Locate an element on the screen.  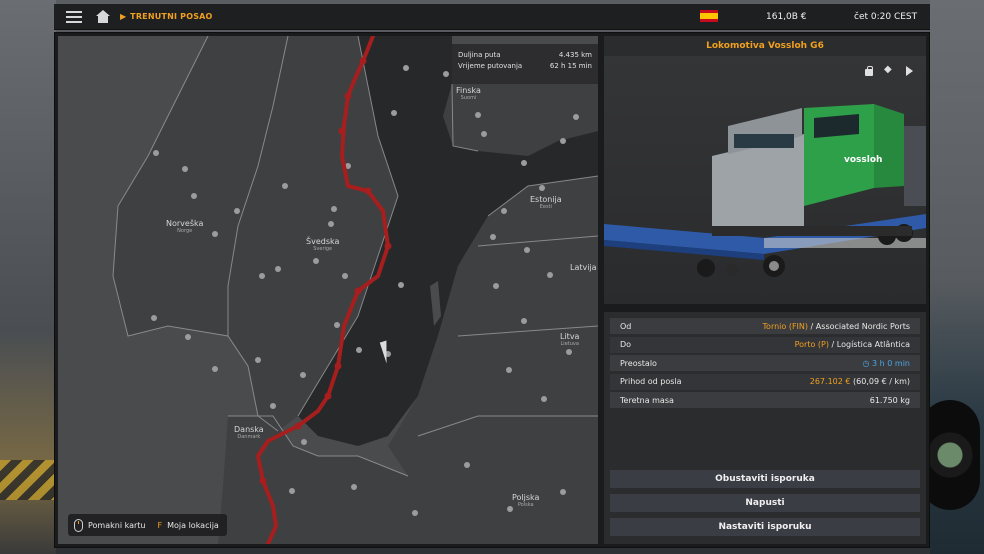
from-company: / Associated Nordic Ports is located at coordinates (859, 326).